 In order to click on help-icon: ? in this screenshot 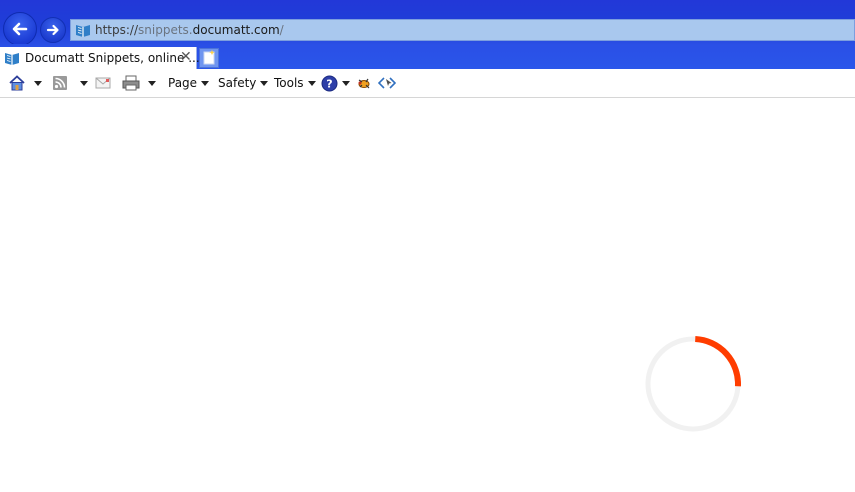, I will do `click(329, 83)`.